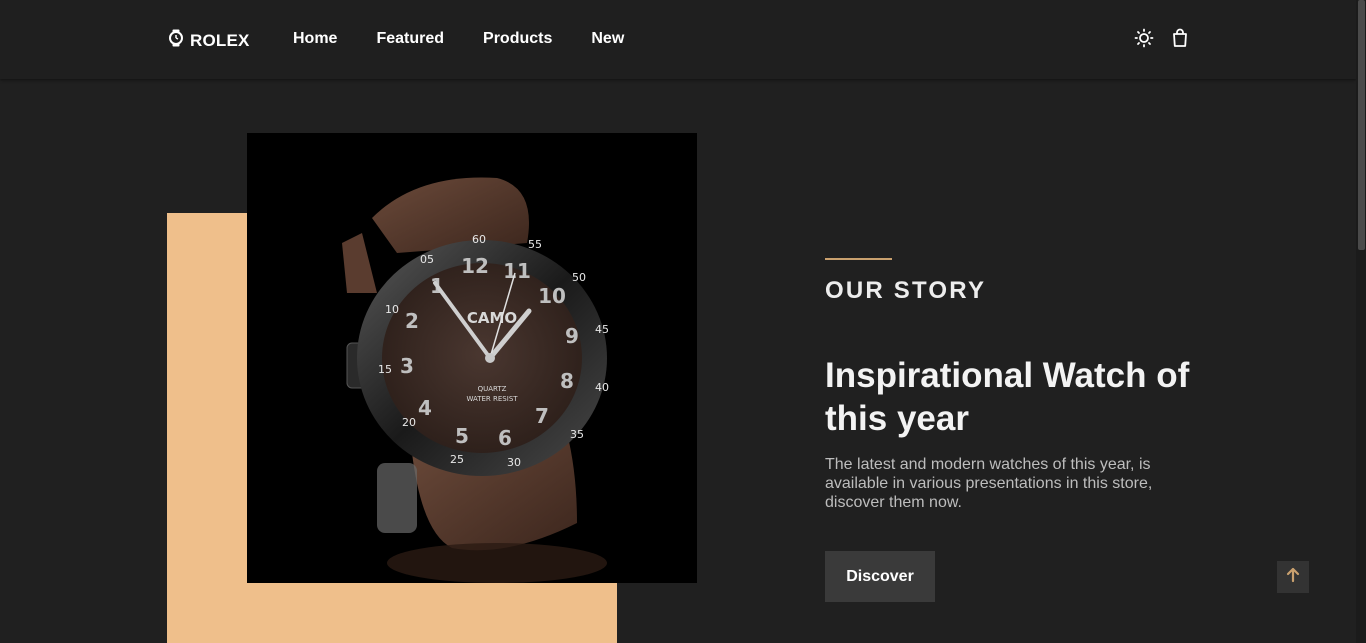  Describe the element at coordinates (567, 381) in the screenshot. I see `dial-numeral: 8` at that location.